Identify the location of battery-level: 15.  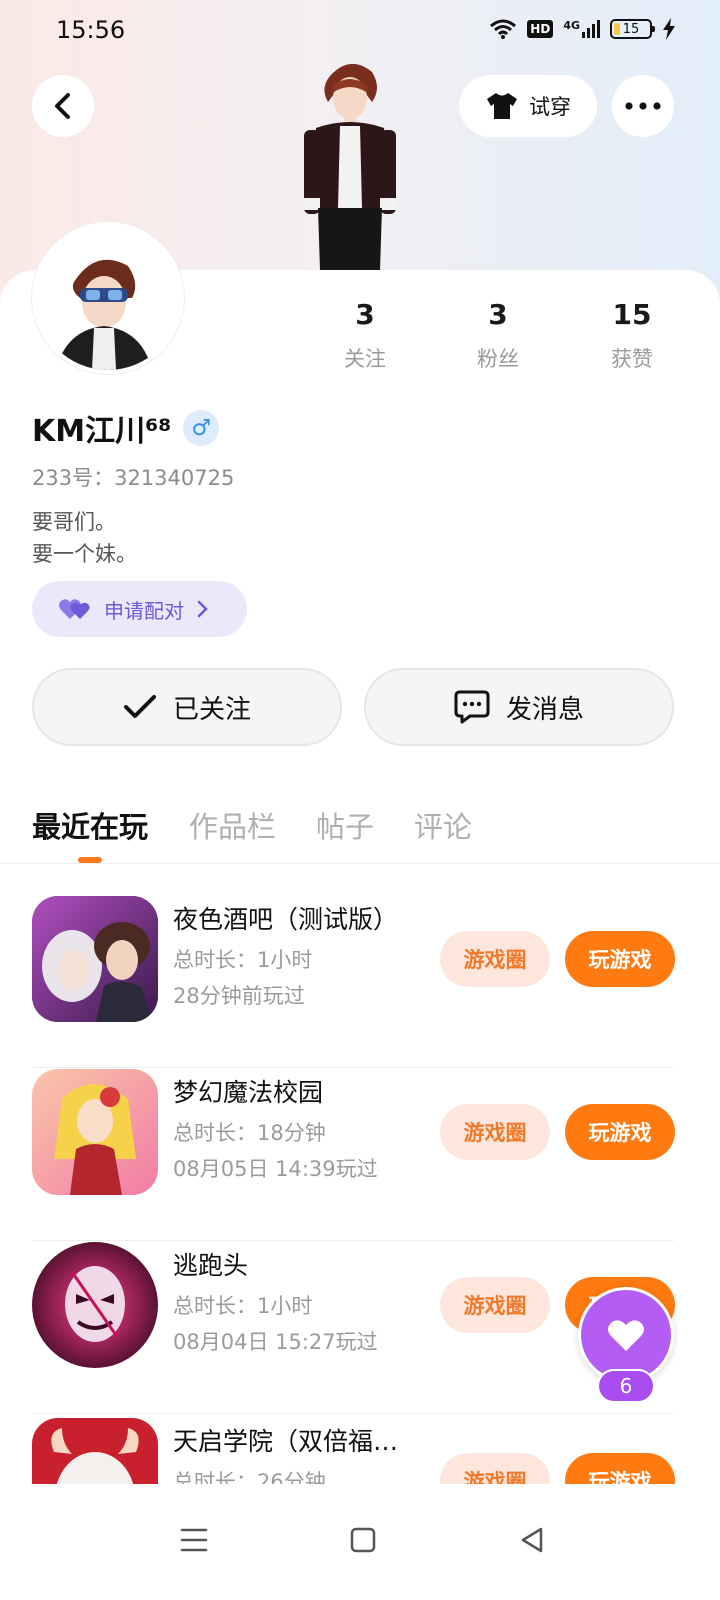
(631, 29).